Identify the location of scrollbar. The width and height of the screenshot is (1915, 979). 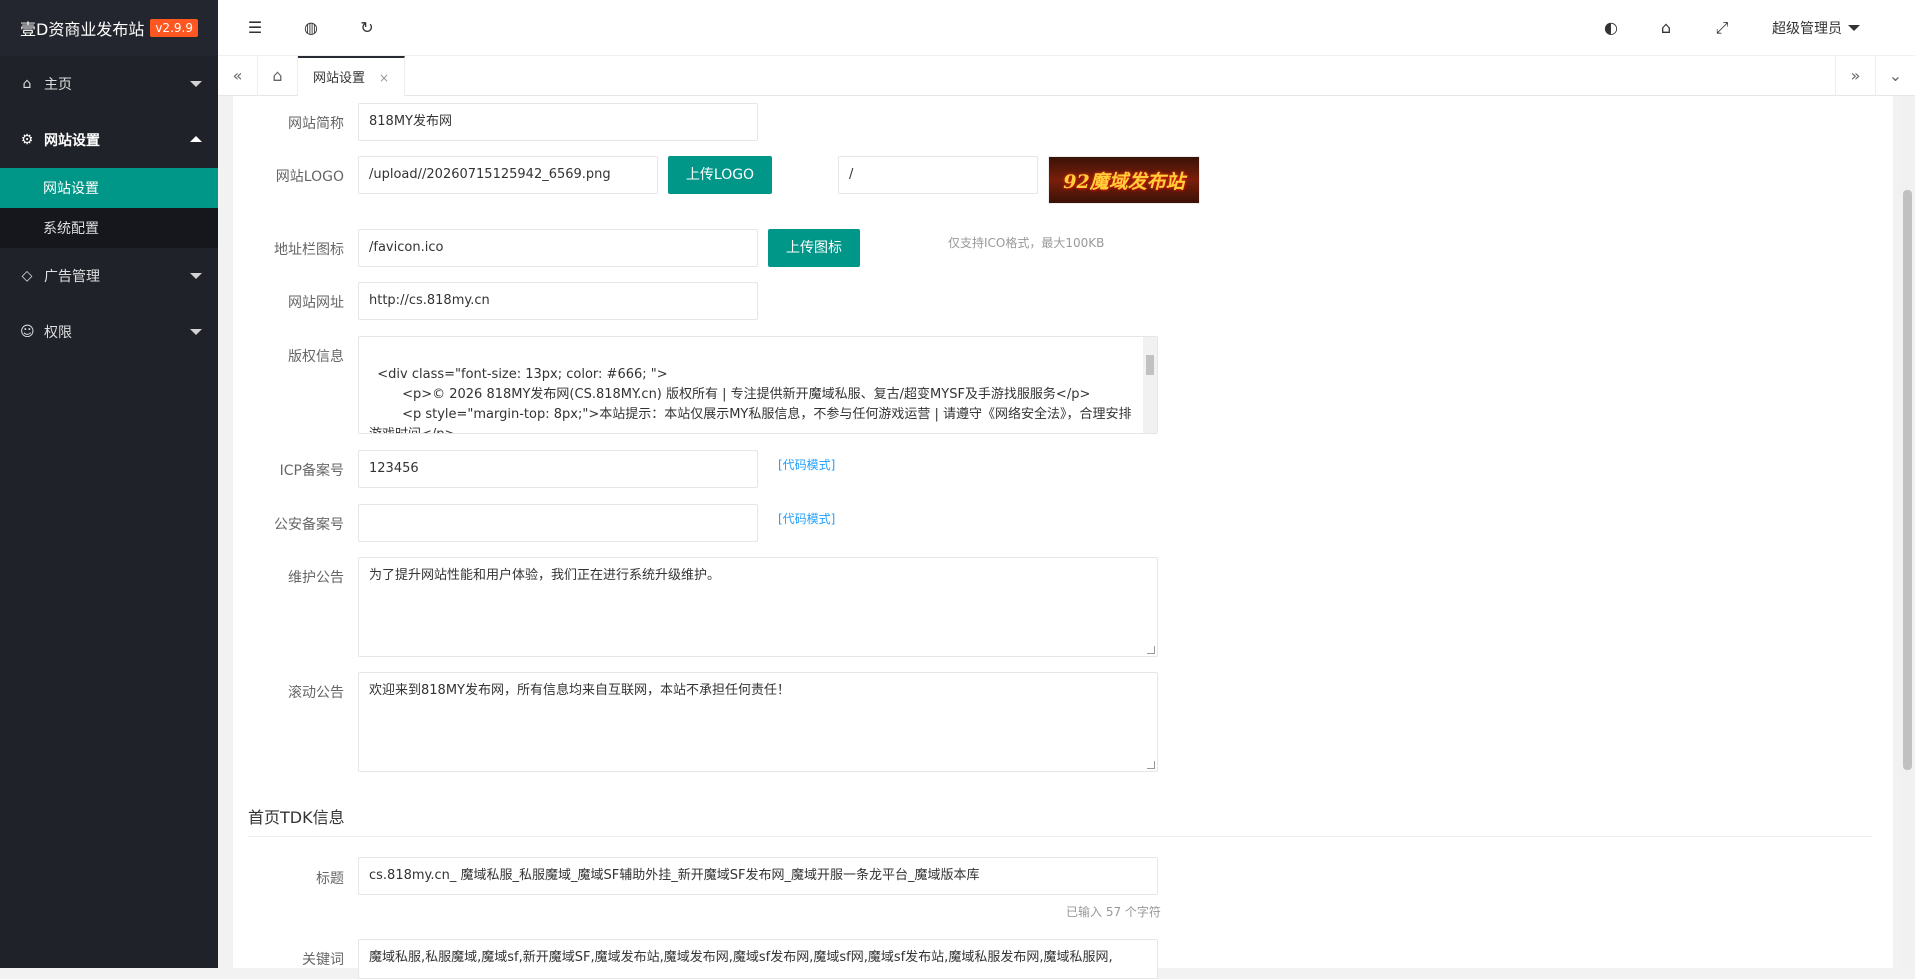
(1150, 385).